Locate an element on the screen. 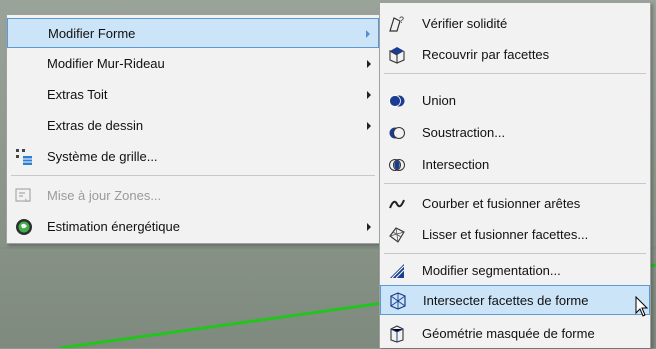 The image size is (656, 349). submenu-item-courber-aretes: Courber et fusionner arêtes is located at coordinates (515, 204).